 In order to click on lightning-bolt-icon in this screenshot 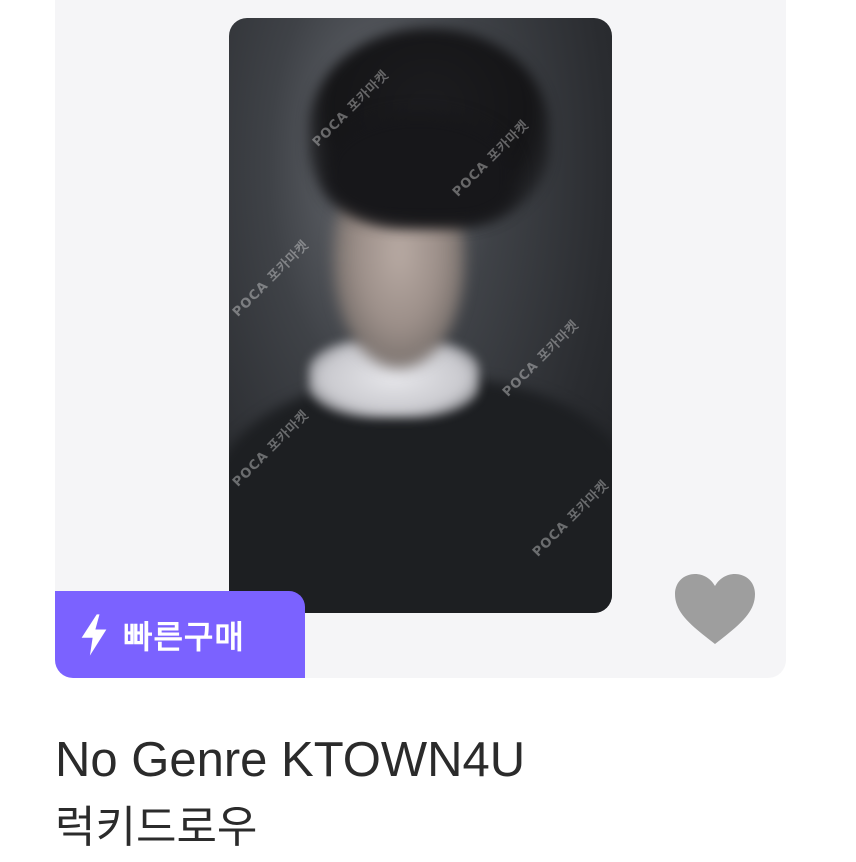, I will do `click(94, 634)`.